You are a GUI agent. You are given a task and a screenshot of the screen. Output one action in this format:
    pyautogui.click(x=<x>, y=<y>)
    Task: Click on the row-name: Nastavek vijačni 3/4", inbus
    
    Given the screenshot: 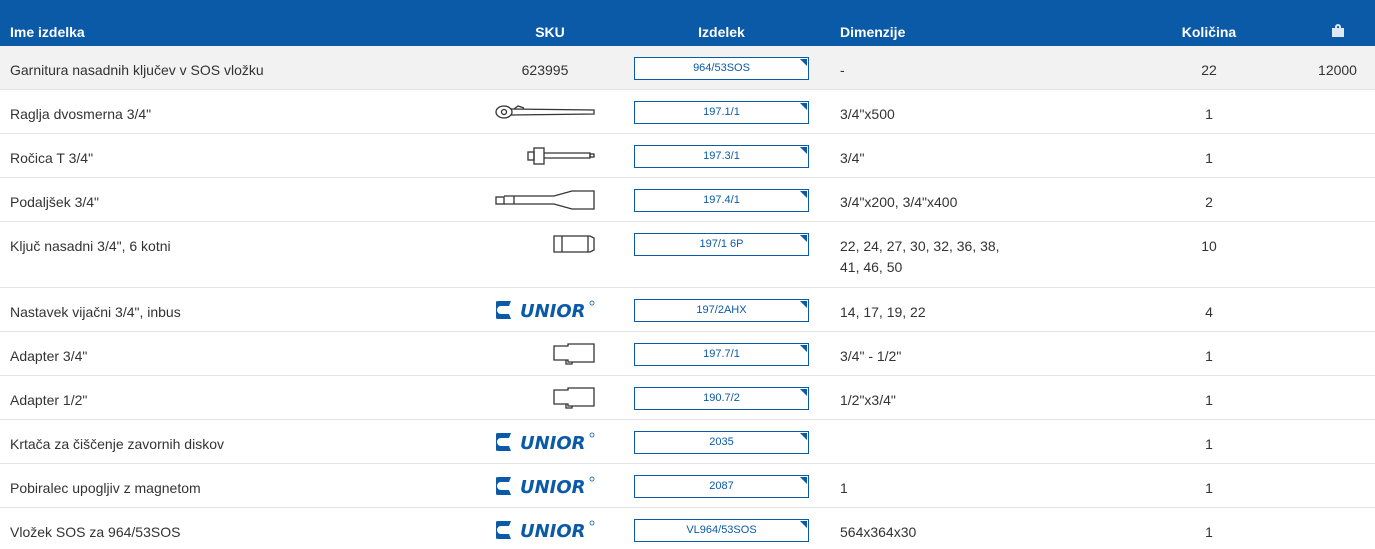 What is the action you would take?
    pyautogui.click(x=95, y=312)
    